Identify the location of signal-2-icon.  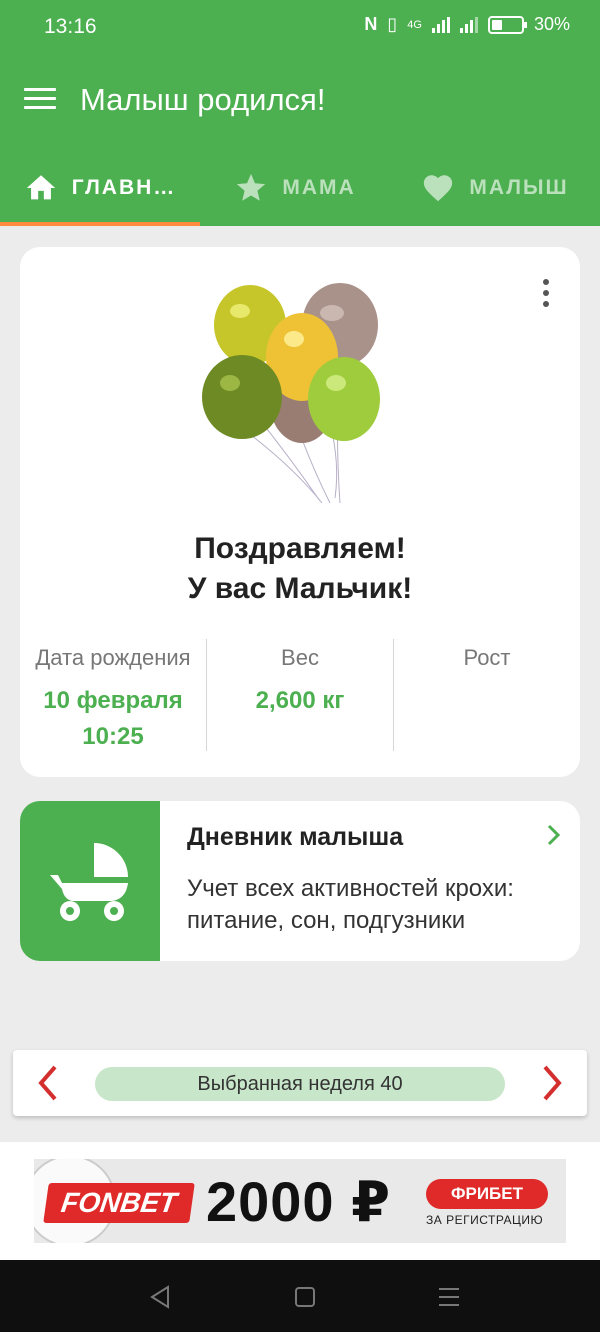
(468, 24).